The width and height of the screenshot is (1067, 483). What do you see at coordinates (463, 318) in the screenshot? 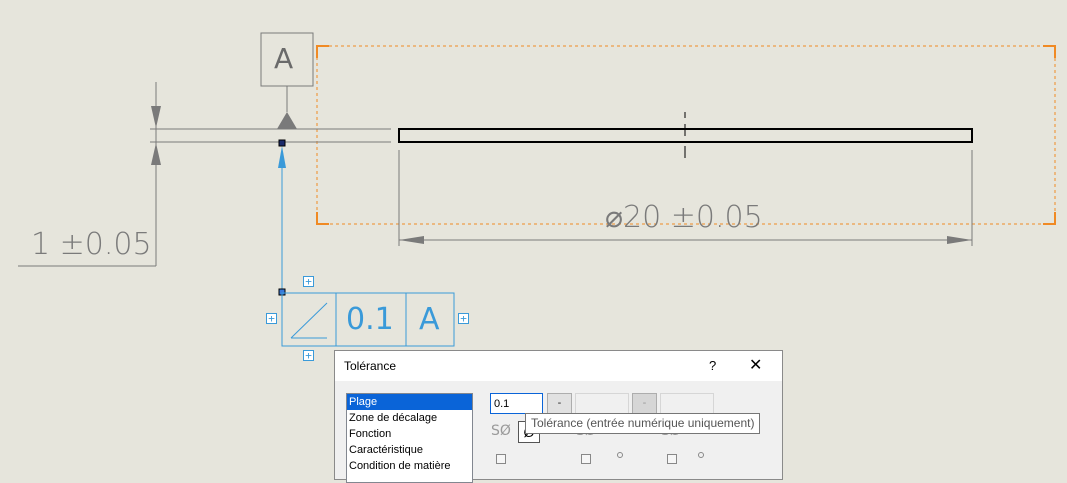
I see `add-frame-right-button: +` at bounding box center [463, 318].